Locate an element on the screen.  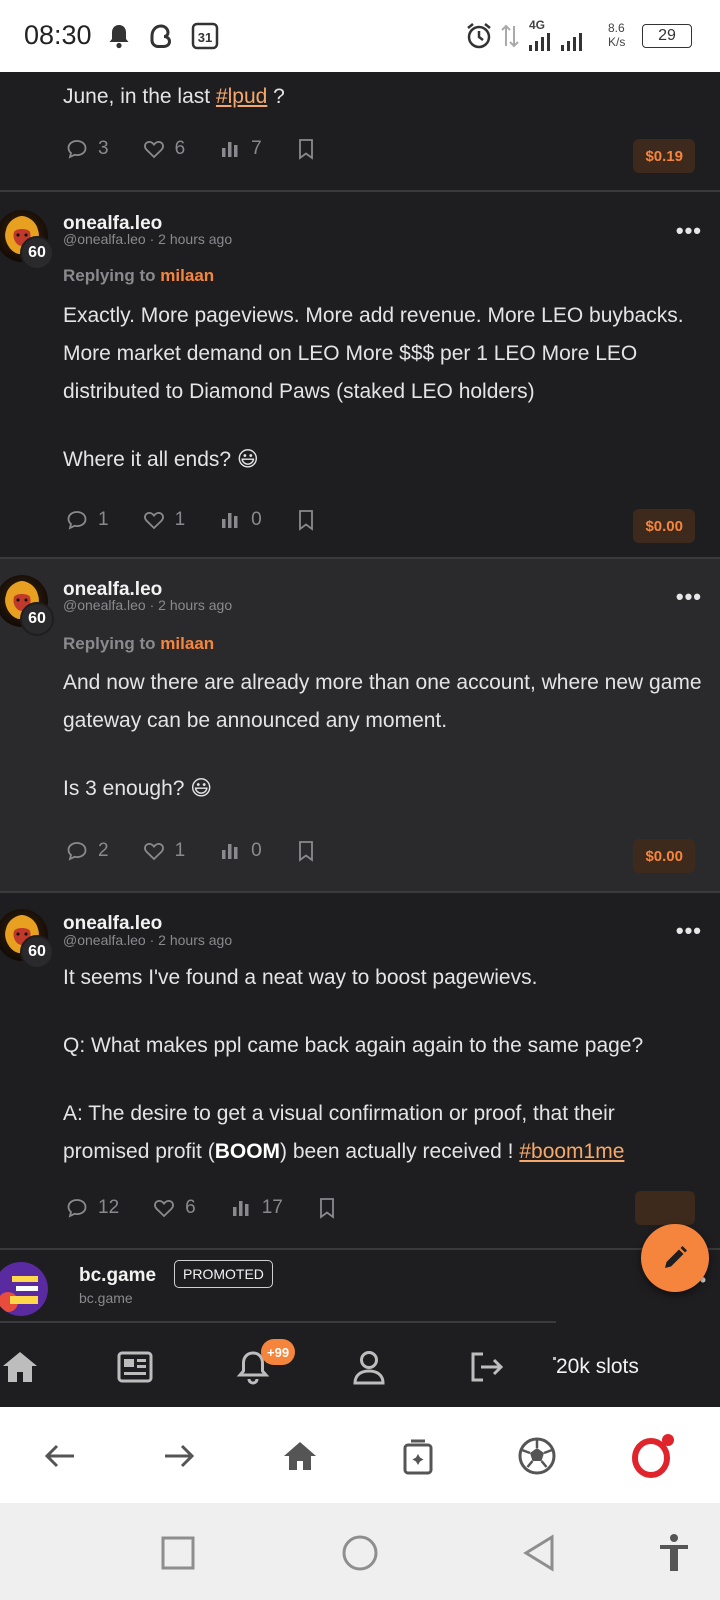
nav-logout is located at coordinates (487, 1367).